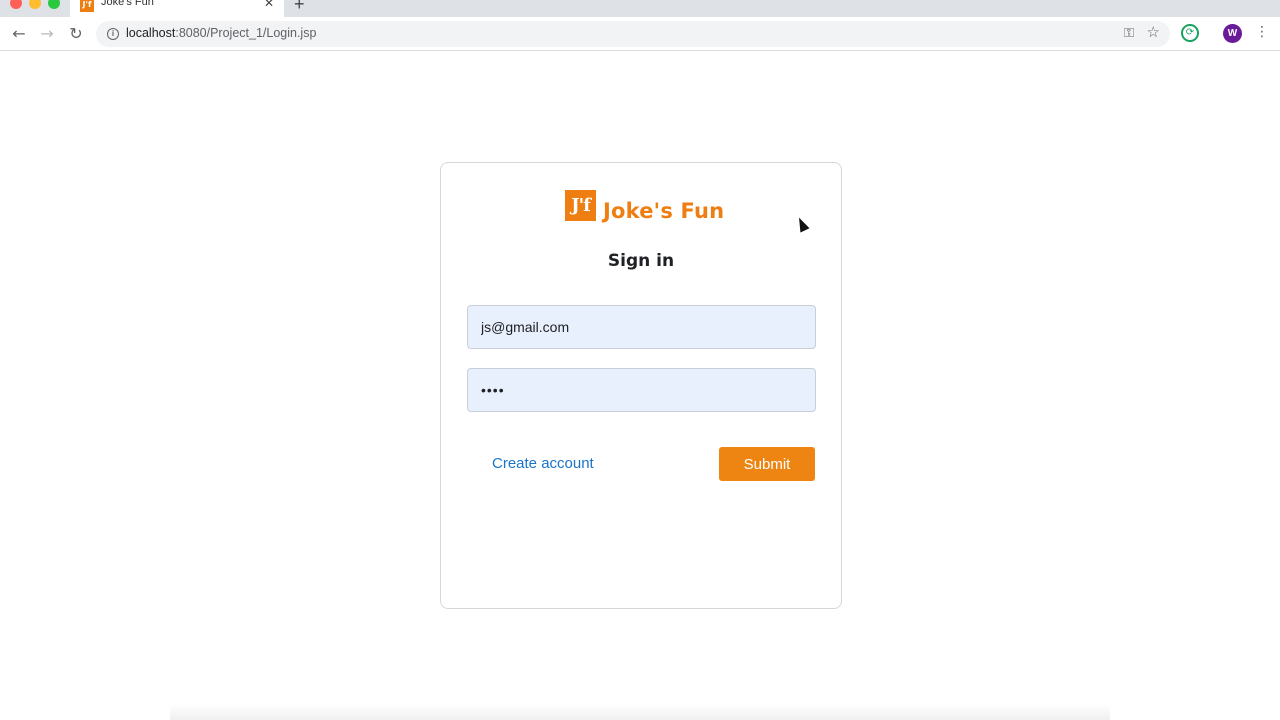  I want to click on create-account-link: Create account, so click(543, 463).